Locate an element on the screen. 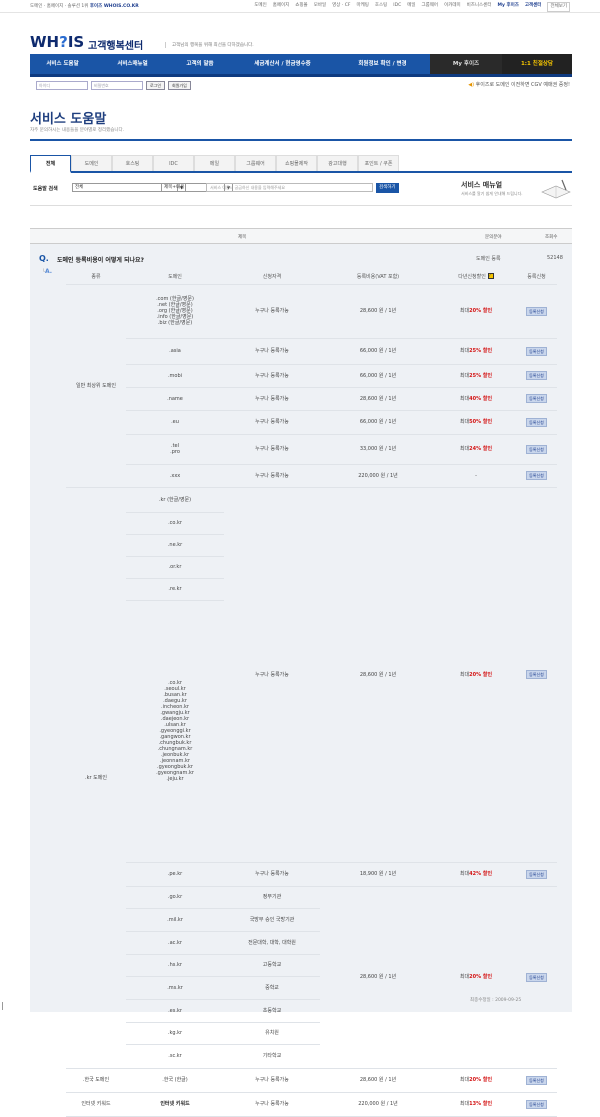  top-link-mobile: 모바일 is located at coordinates (320, 7).